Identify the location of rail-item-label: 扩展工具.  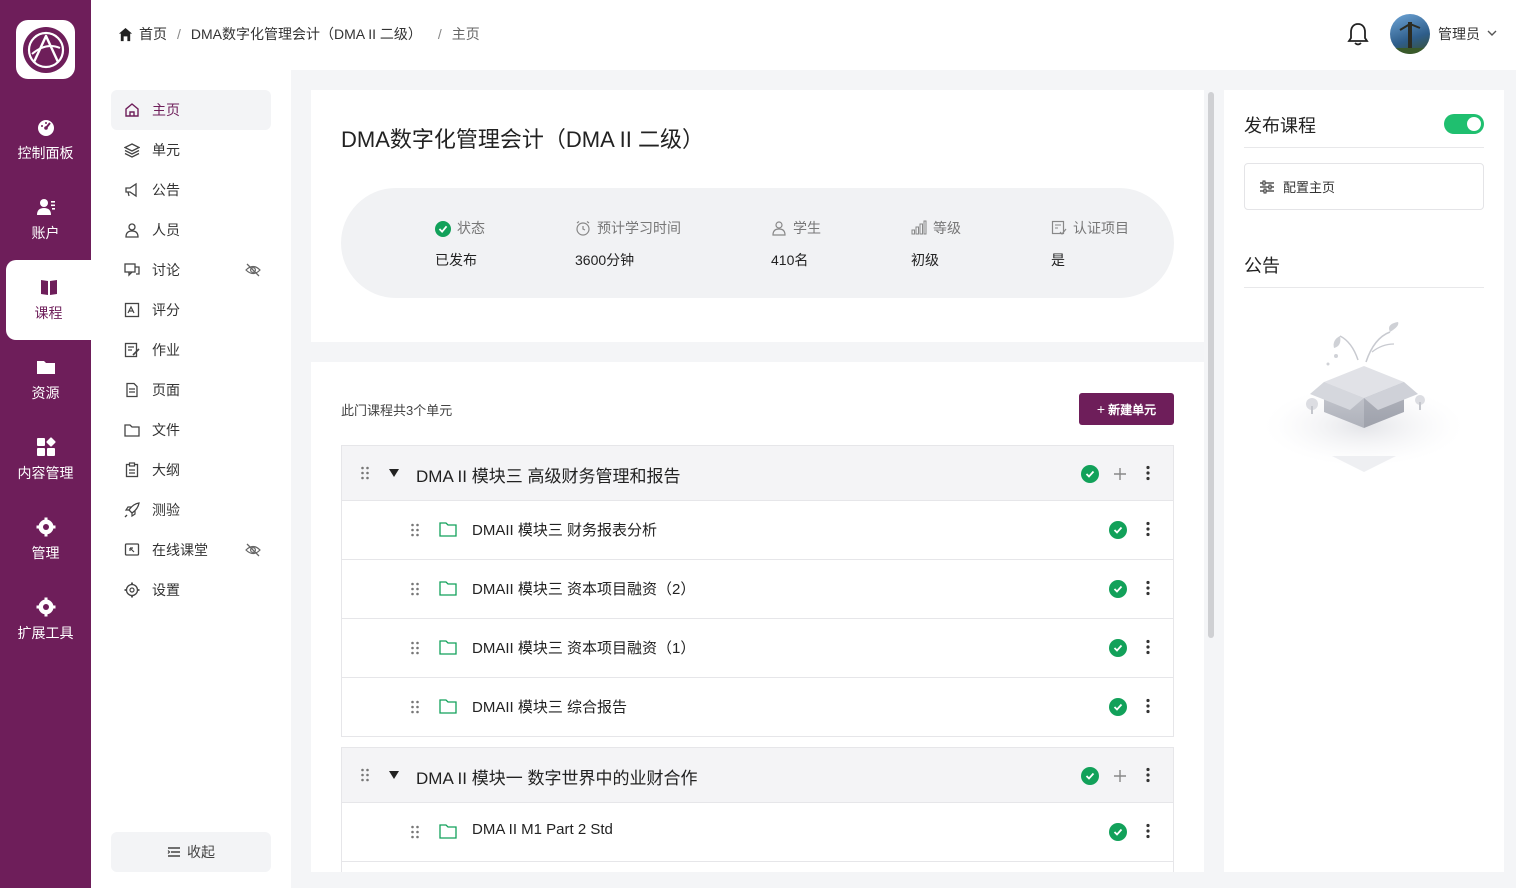
(45, 633).